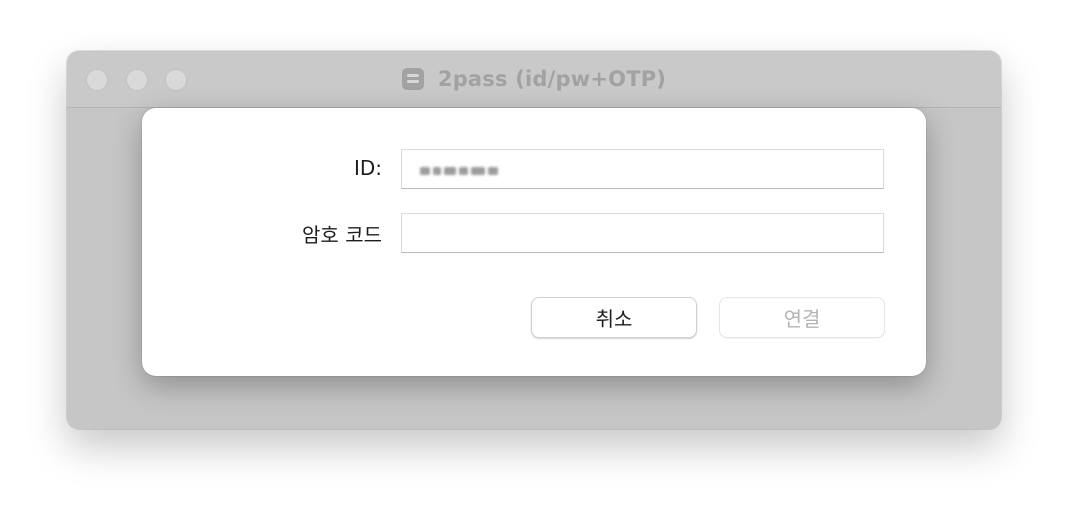 The height and width of the screenshot is (512, 1068). I want to click on id-value-redacted, so click(459, 171).